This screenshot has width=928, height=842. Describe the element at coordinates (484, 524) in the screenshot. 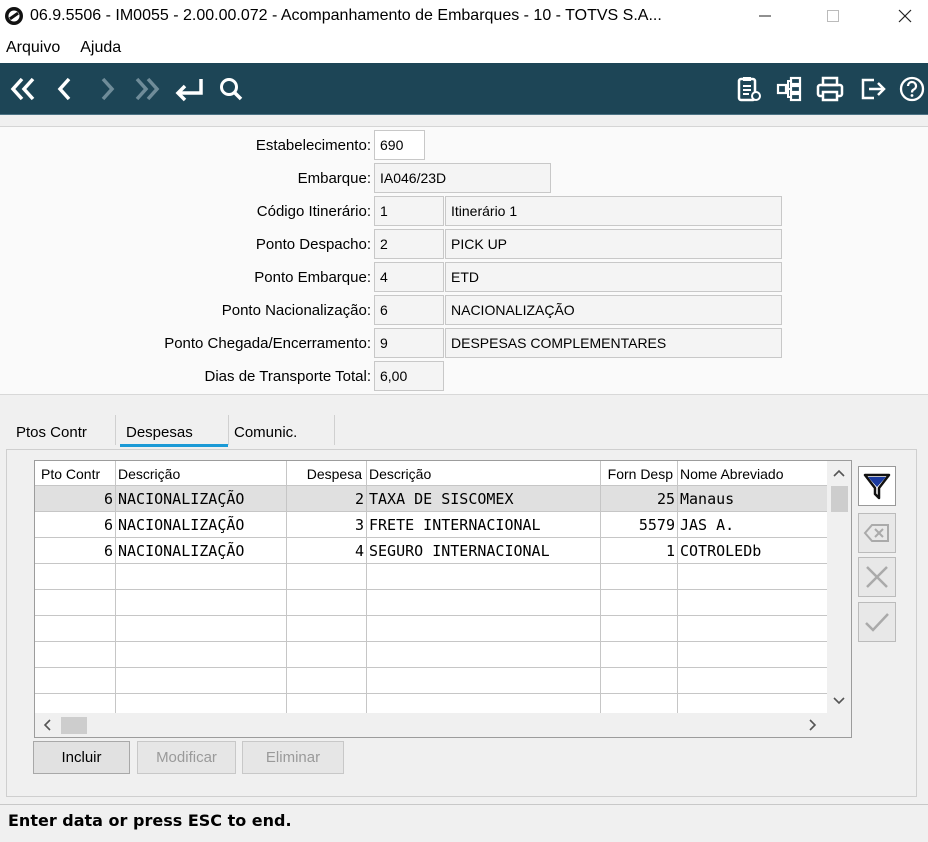

I see `cell-descricao-2: FRETE INTERNACIONAL` at that location.